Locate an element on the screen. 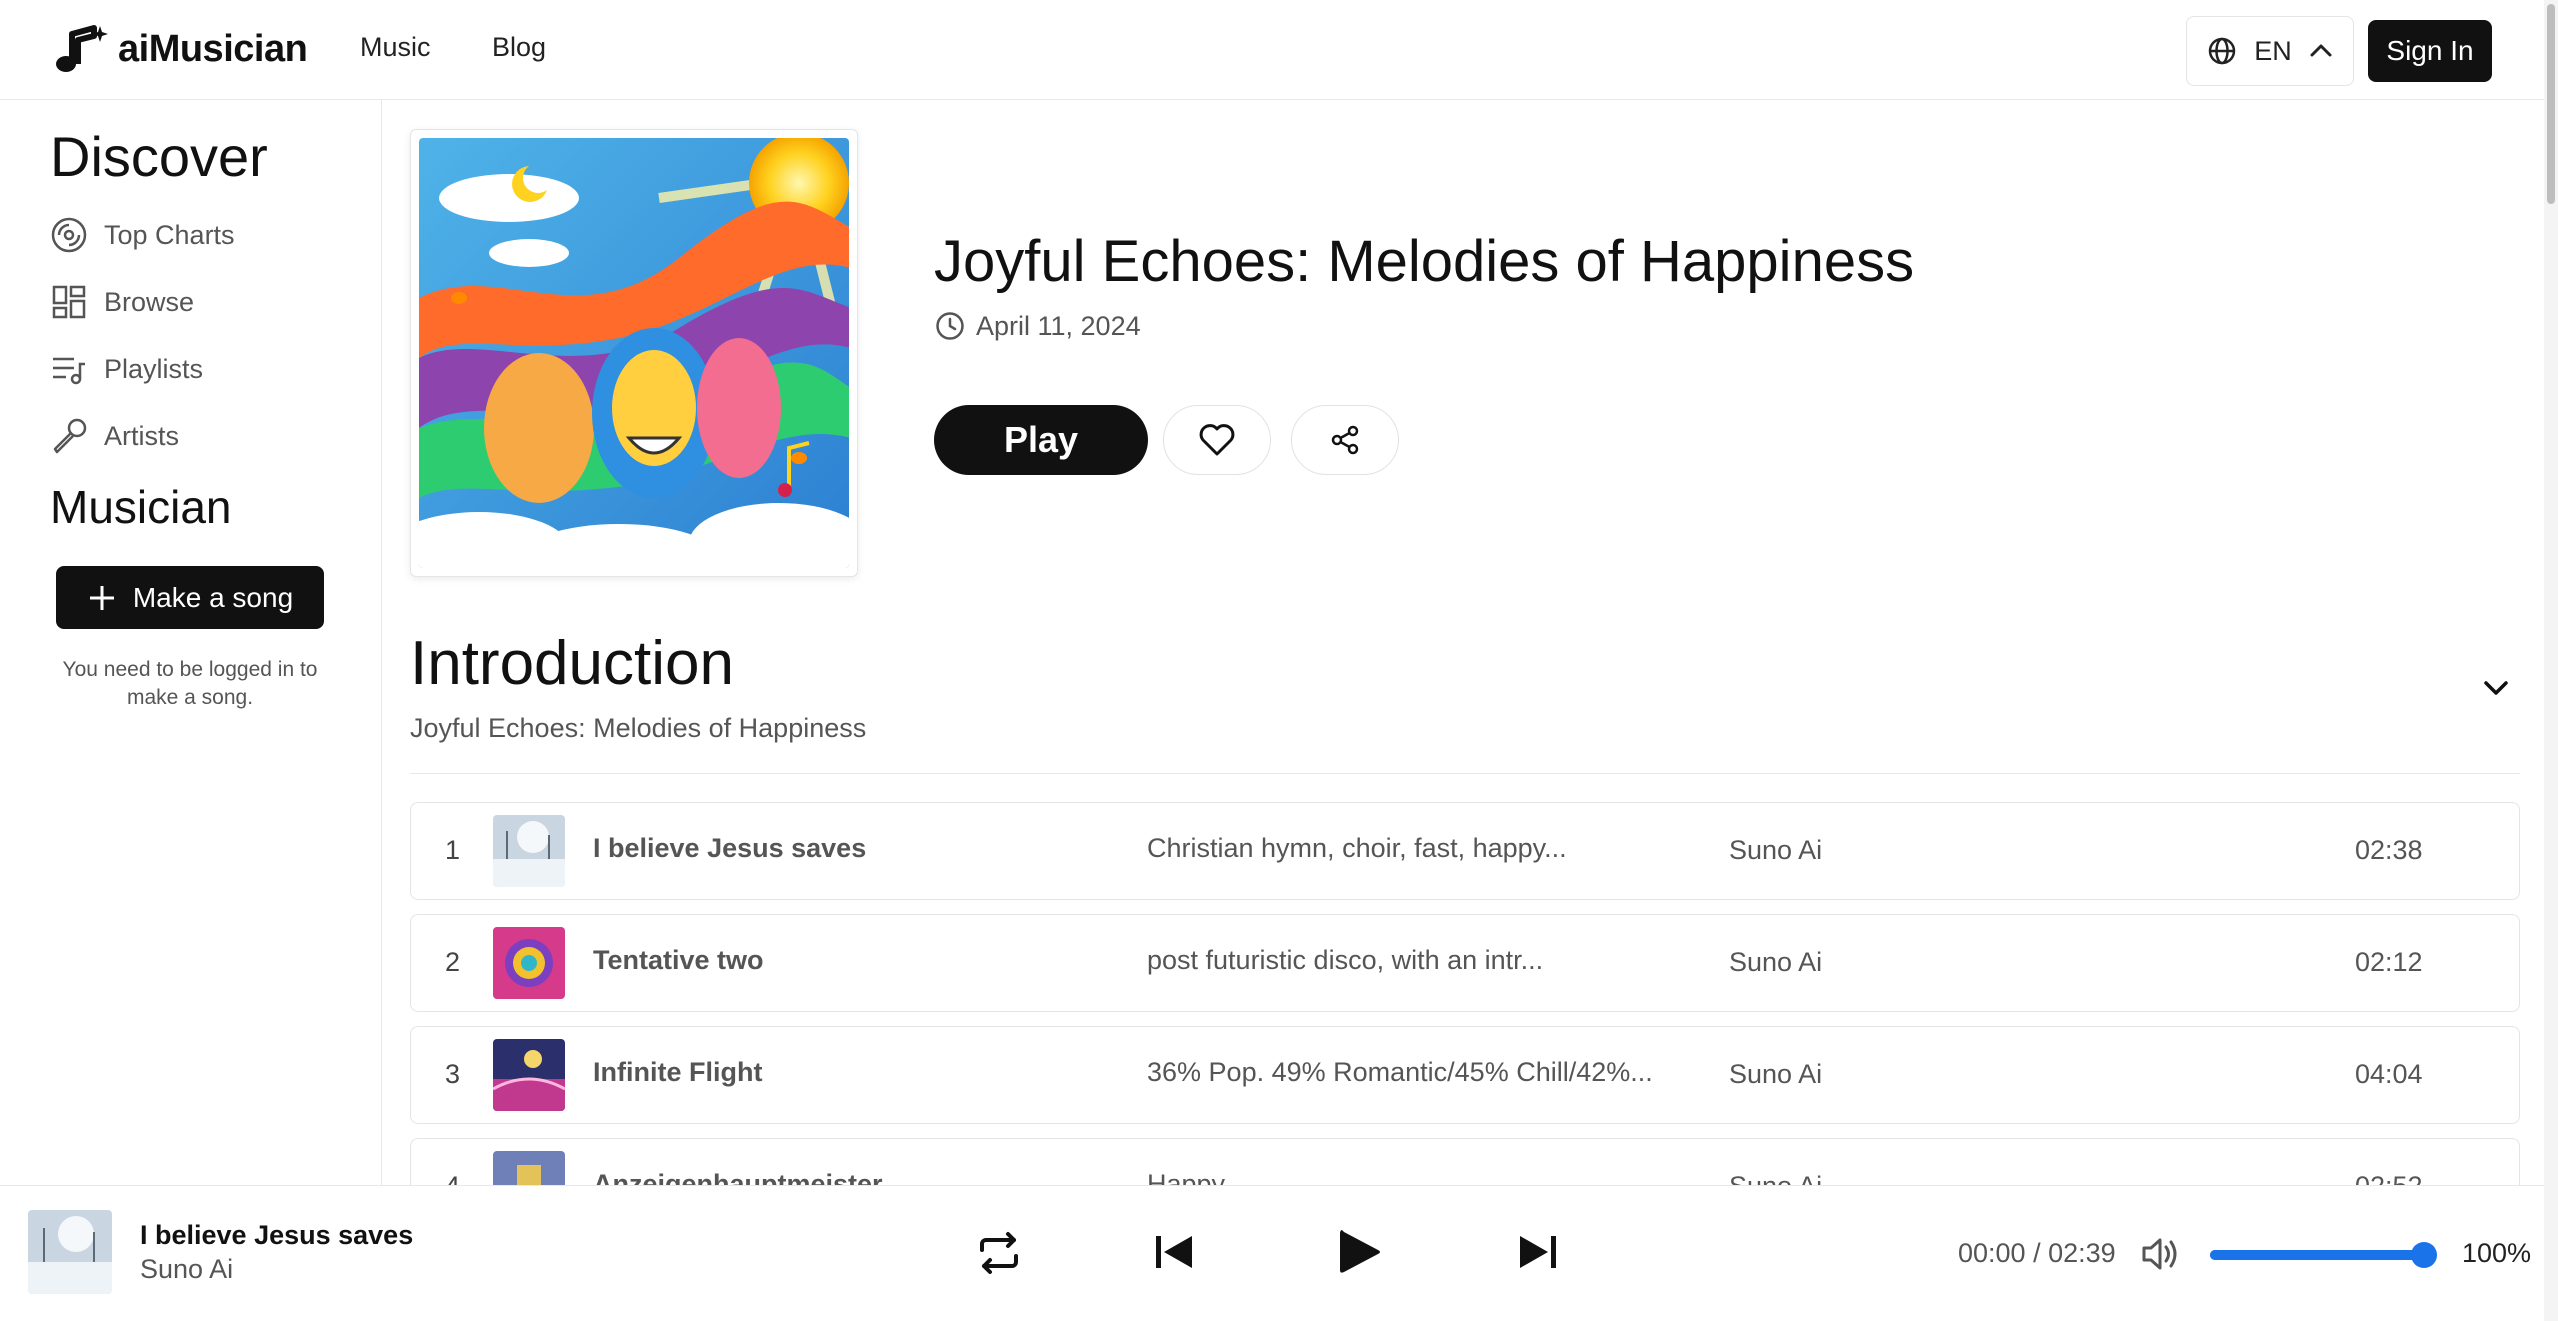 This screenshot has height=1321, width=2558. share-button is located at coordinates (1345, 440).